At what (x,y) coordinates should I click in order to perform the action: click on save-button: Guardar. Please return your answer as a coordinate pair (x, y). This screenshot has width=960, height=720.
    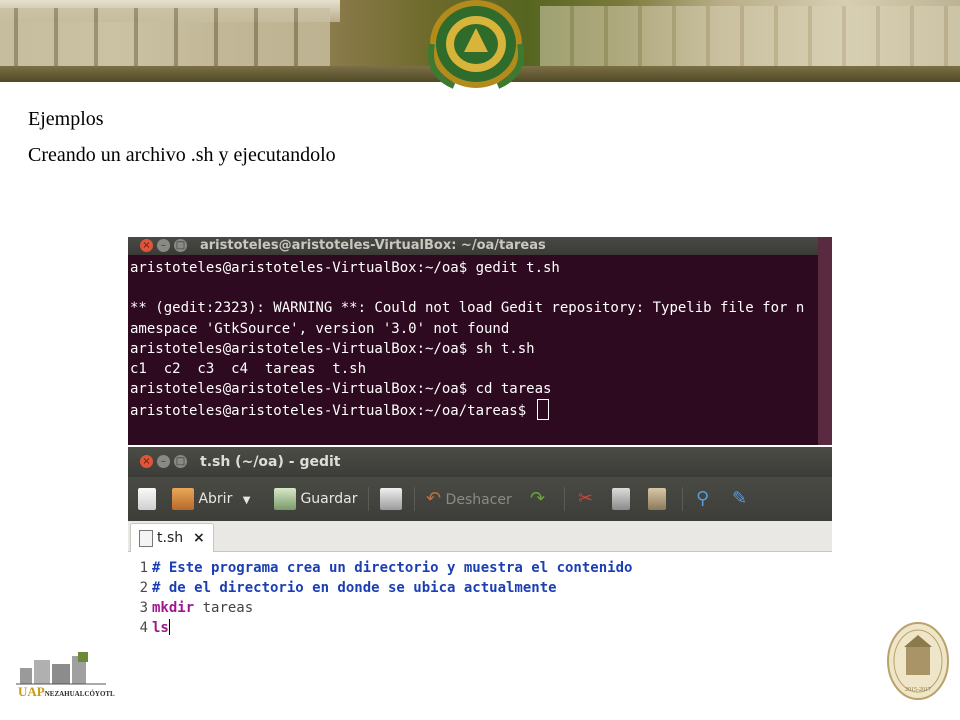
    Looking at the image, I should click on (316, 499).